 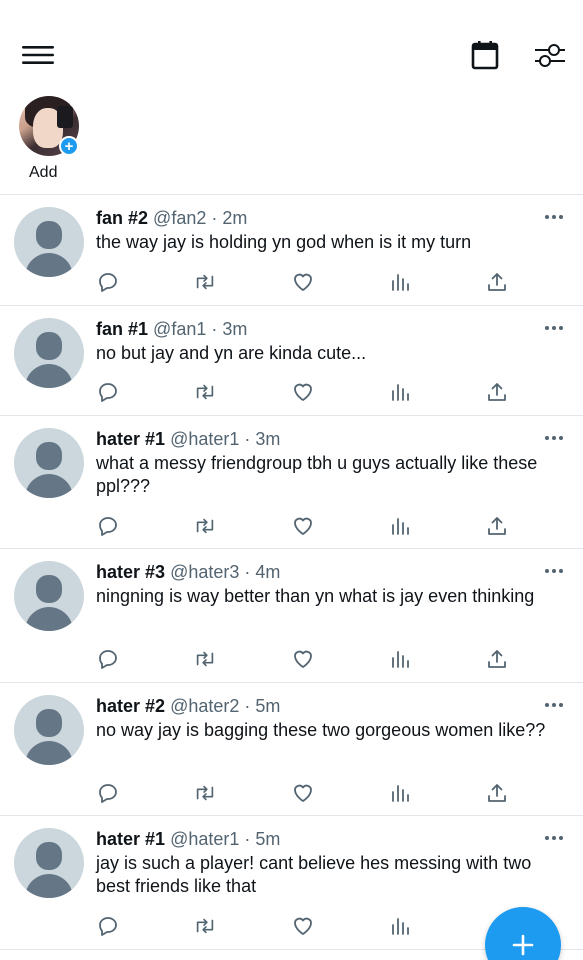 I want to click on author-handle: @hater2, so click(x=205, y=706).